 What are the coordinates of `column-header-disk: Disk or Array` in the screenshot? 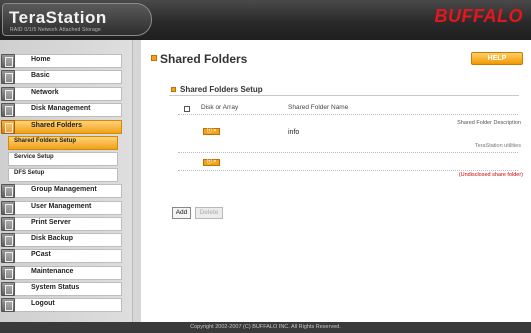 It's located at (220, 107).